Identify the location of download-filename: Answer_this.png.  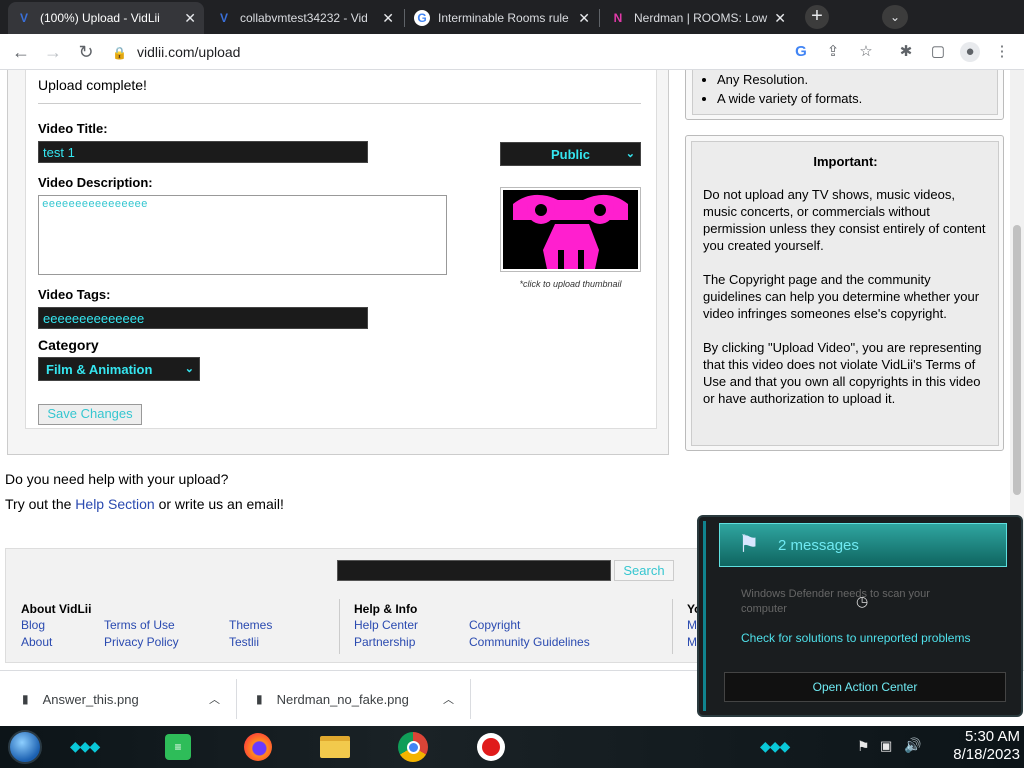
(90, 699).